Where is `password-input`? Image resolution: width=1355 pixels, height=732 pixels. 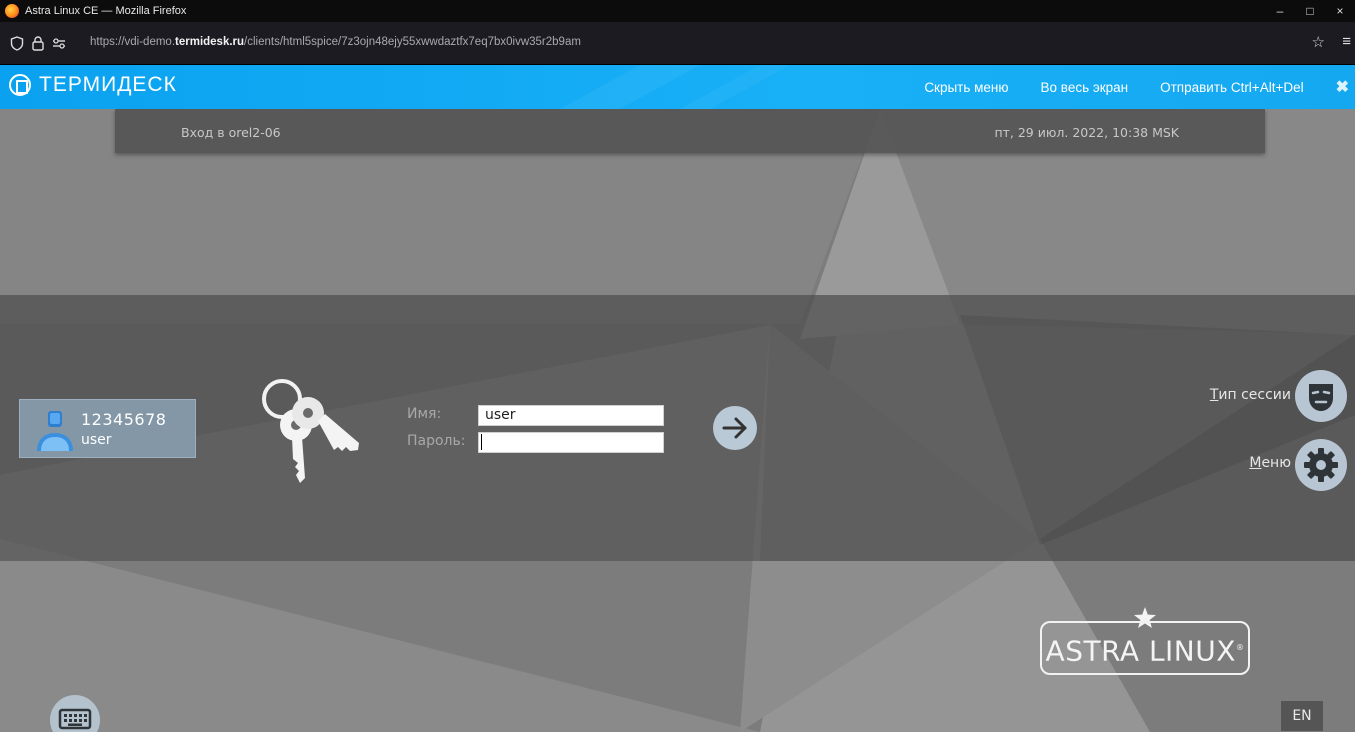 password-input is located at coordinates (571, 442).